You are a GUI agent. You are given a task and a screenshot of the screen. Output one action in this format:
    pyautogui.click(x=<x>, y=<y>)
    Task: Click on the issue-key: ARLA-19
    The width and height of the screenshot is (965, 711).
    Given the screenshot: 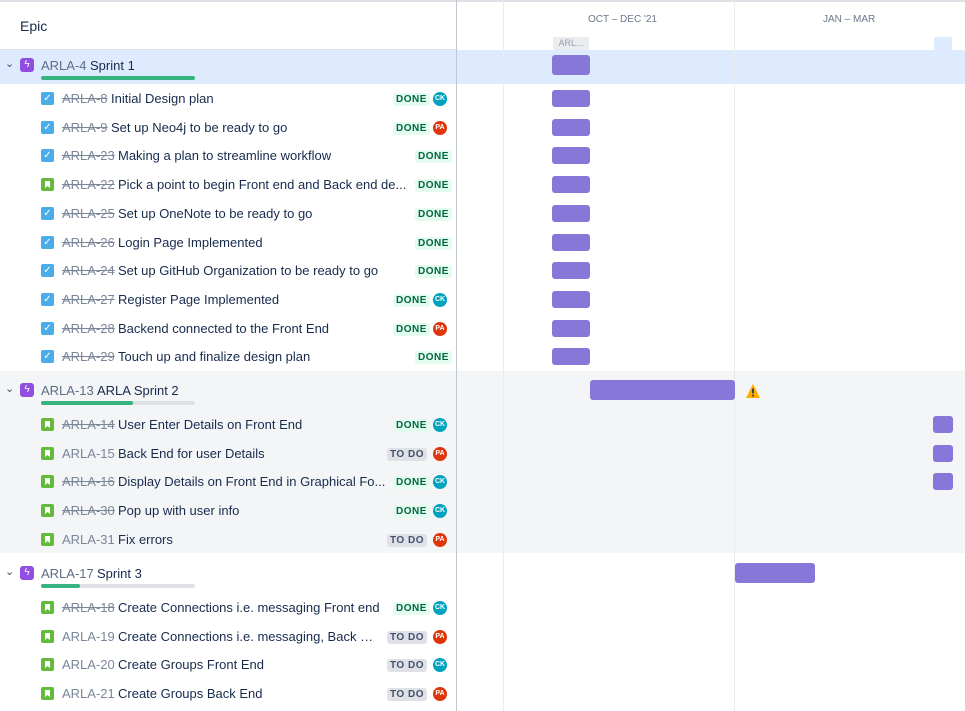 What is the action you would take?
    pyautogui.click(x=88, y=636)
    